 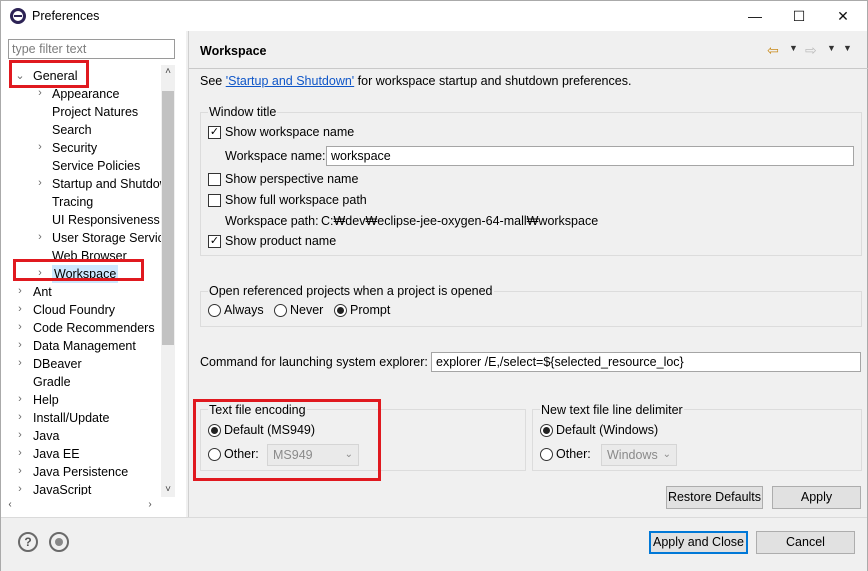 I want to click on cancel-button: Cancel, so click(x=805, y=542).